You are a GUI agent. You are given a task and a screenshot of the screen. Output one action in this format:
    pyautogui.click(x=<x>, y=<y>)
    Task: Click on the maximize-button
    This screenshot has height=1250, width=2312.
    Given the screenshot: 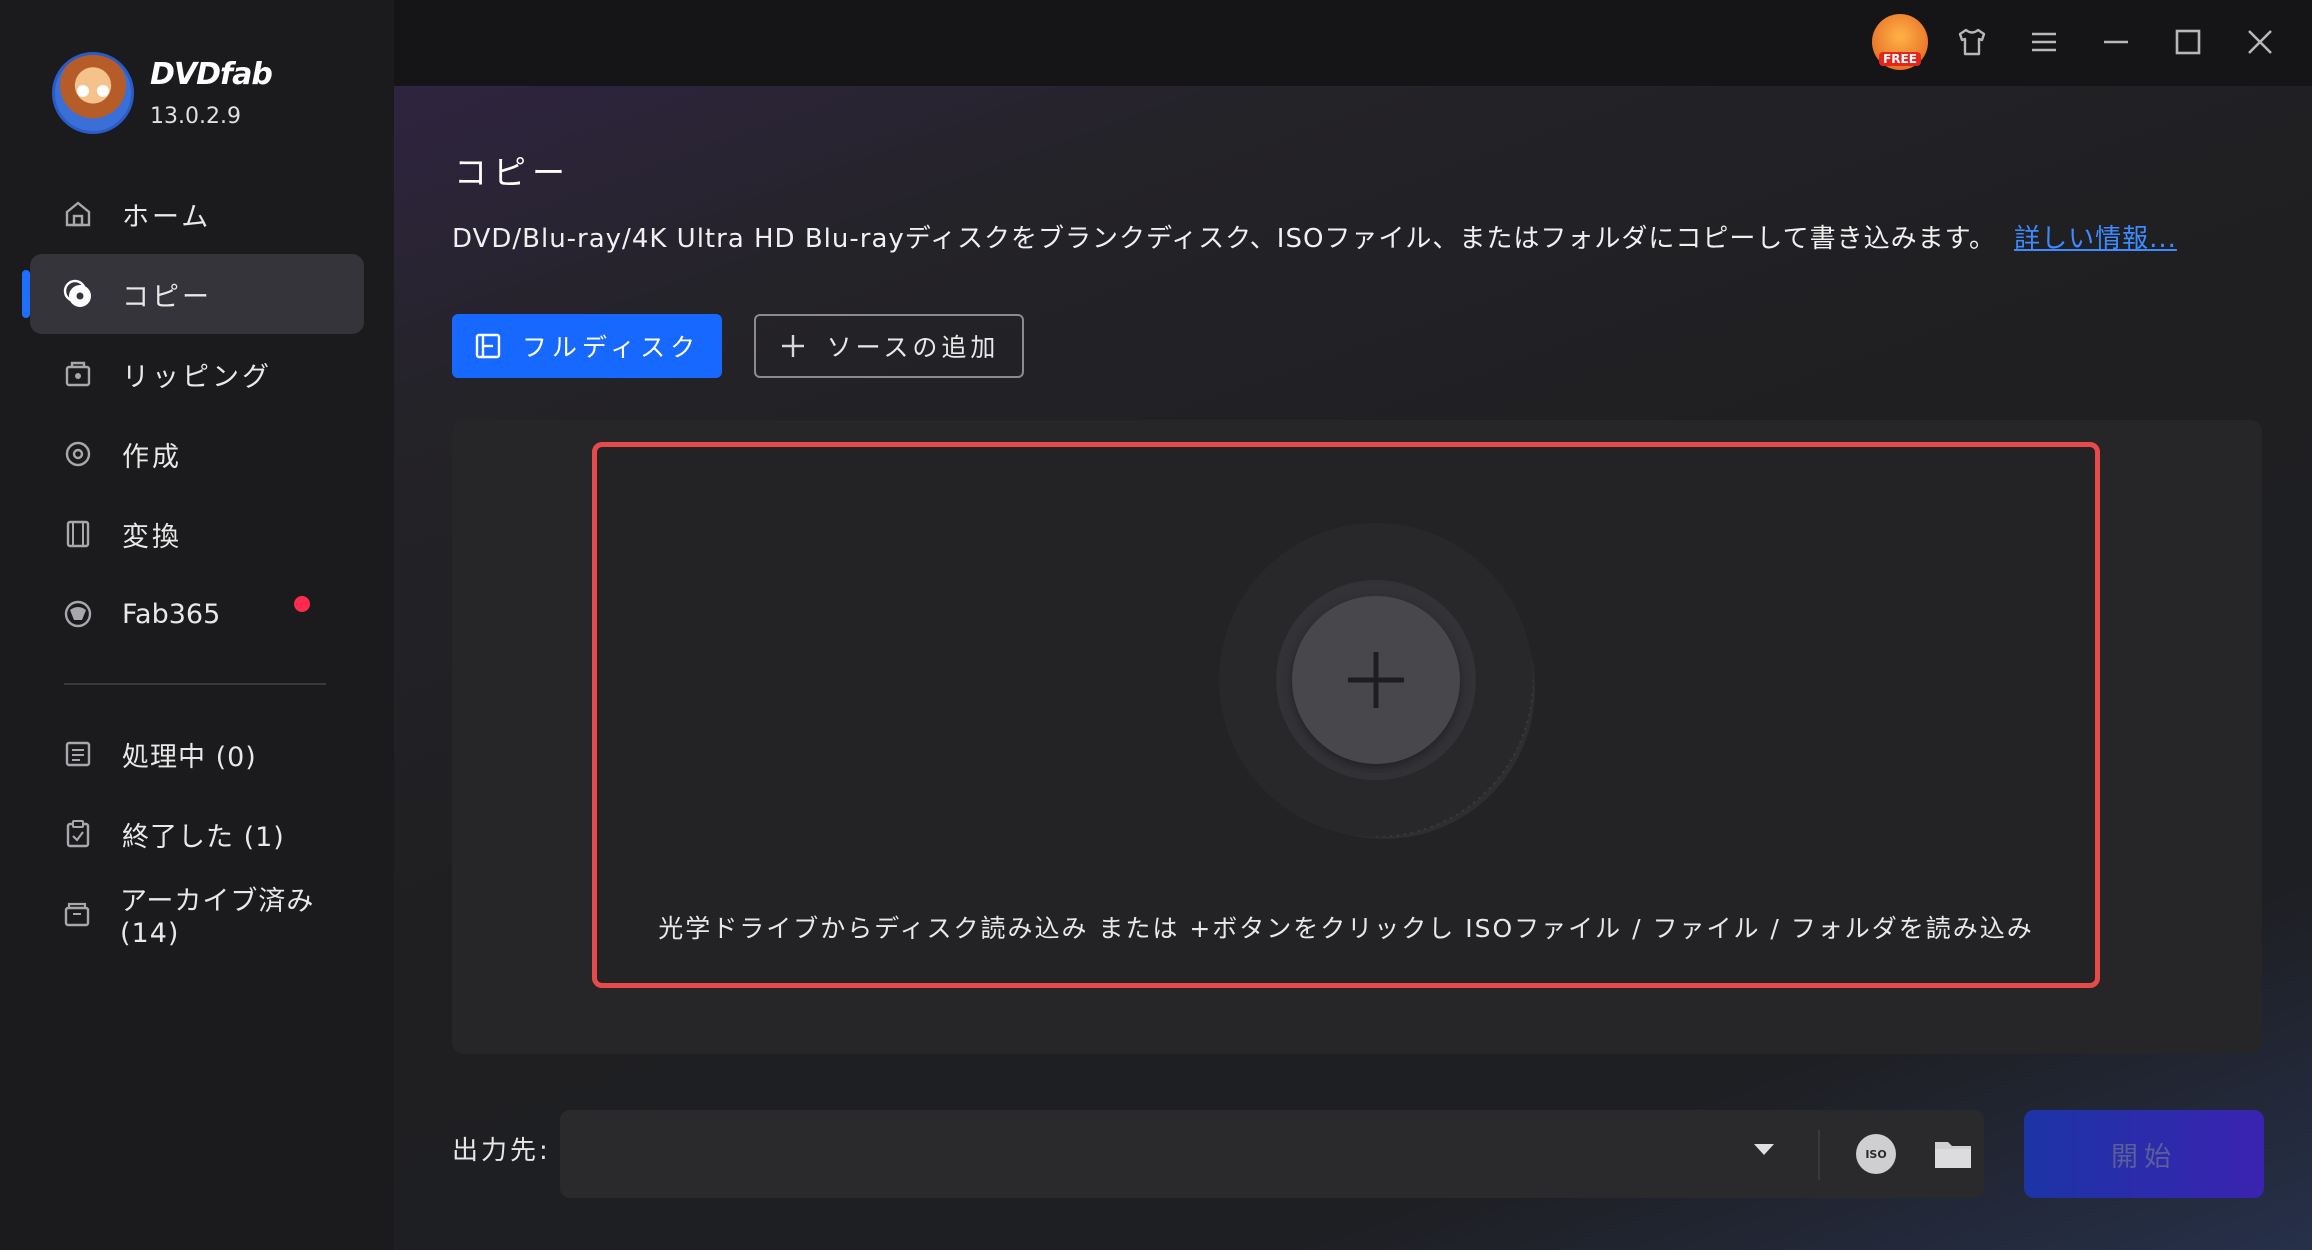 What is the action you would take?
    pyautogui.click(x=2188, y=42)
    